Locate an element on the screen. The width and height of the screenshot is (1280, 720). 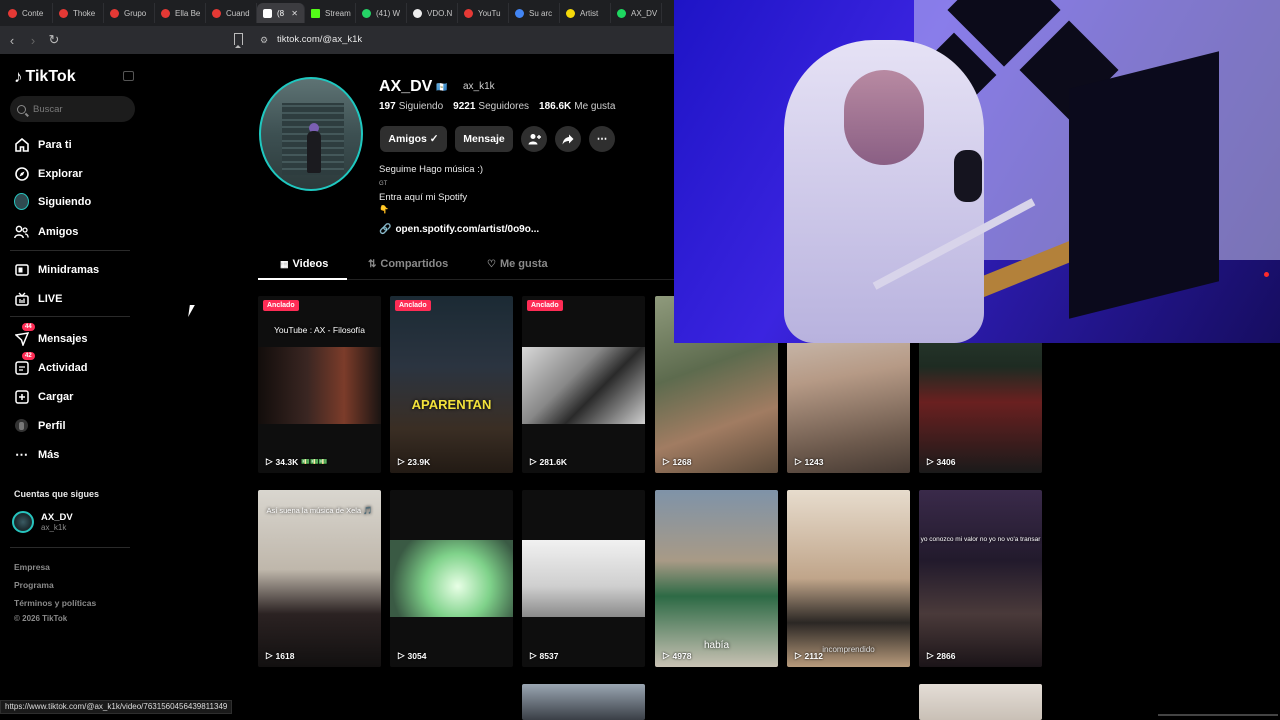
browser-tab: VDO.N is located at coordinates (432, 13).